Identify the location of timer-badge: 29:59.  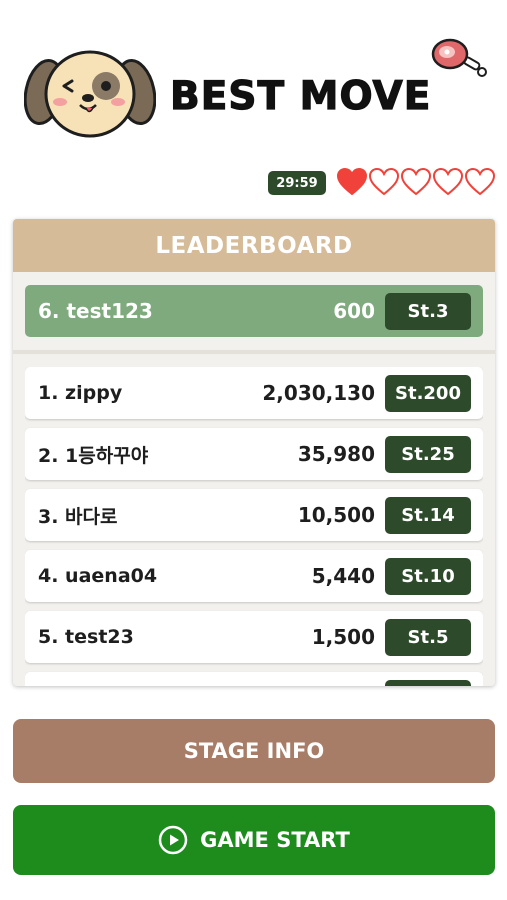
(297, 183).